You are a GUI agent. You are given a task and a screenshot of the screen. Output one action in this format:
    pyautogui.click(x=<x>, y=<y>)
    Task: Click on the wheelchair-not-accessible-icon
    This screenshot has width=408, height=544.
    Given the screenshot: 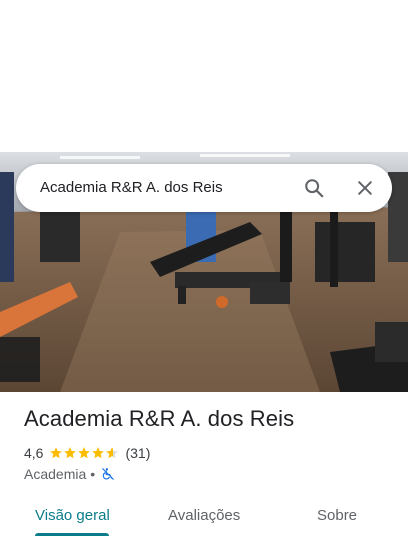 What is the action you would take?
    pyautogui.click(x=108, y=474)
    